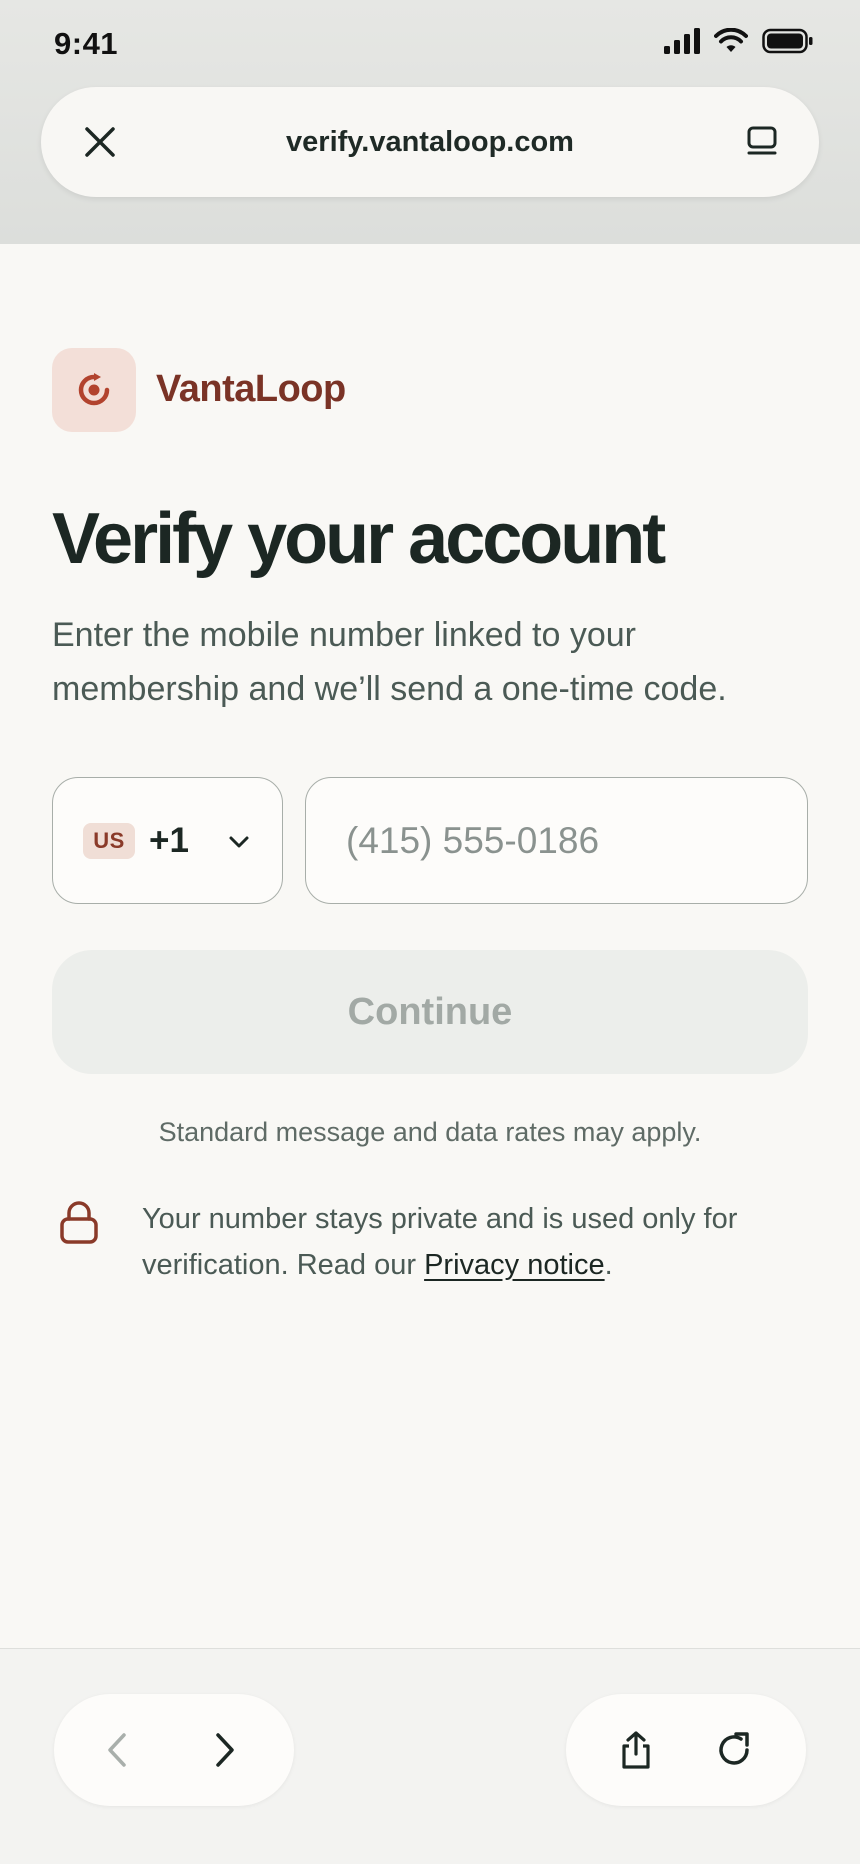 This screenshot has height=1864, width=860. I want to click on privacy-notice-link: Privacy notice, so click(514, 1265).